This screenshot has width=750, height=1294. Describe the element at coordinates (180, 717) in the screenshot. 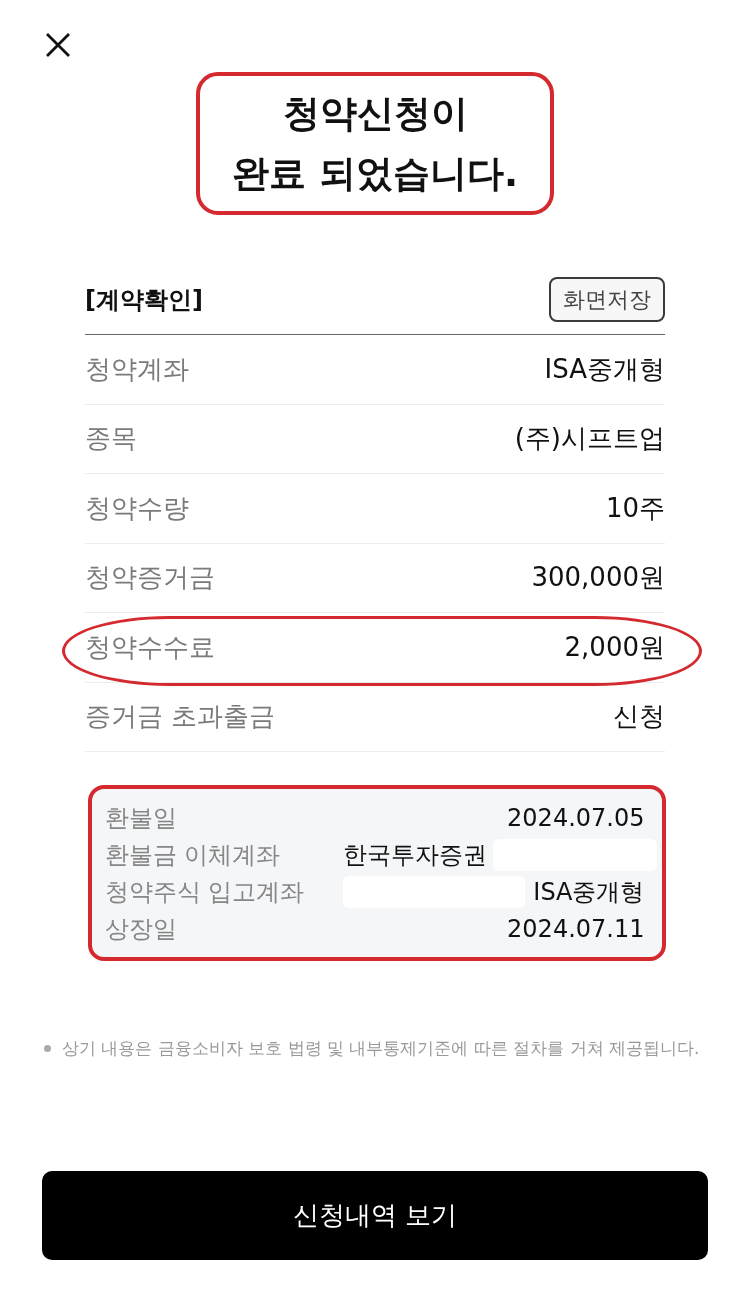

I see `row-label: 증거금 초과출금` at that location.